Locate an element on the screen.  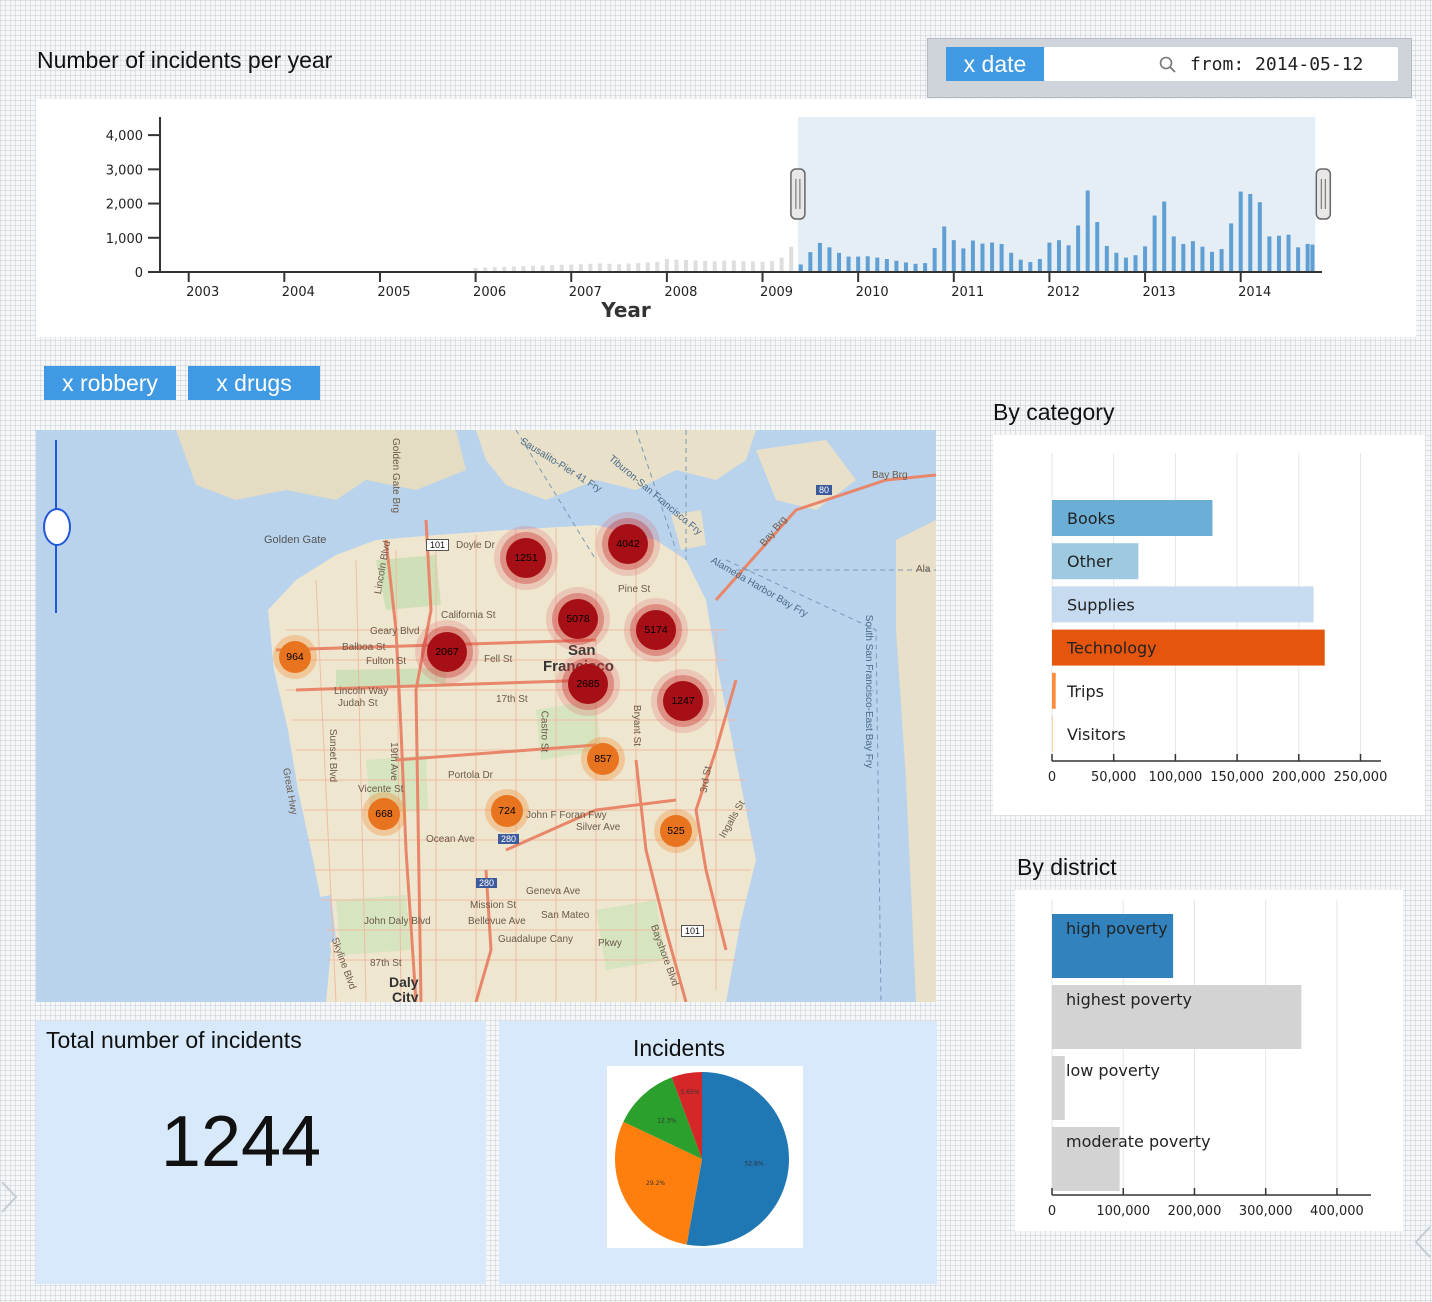
map-cluster: 5078 is located at coordinates (578, 619).